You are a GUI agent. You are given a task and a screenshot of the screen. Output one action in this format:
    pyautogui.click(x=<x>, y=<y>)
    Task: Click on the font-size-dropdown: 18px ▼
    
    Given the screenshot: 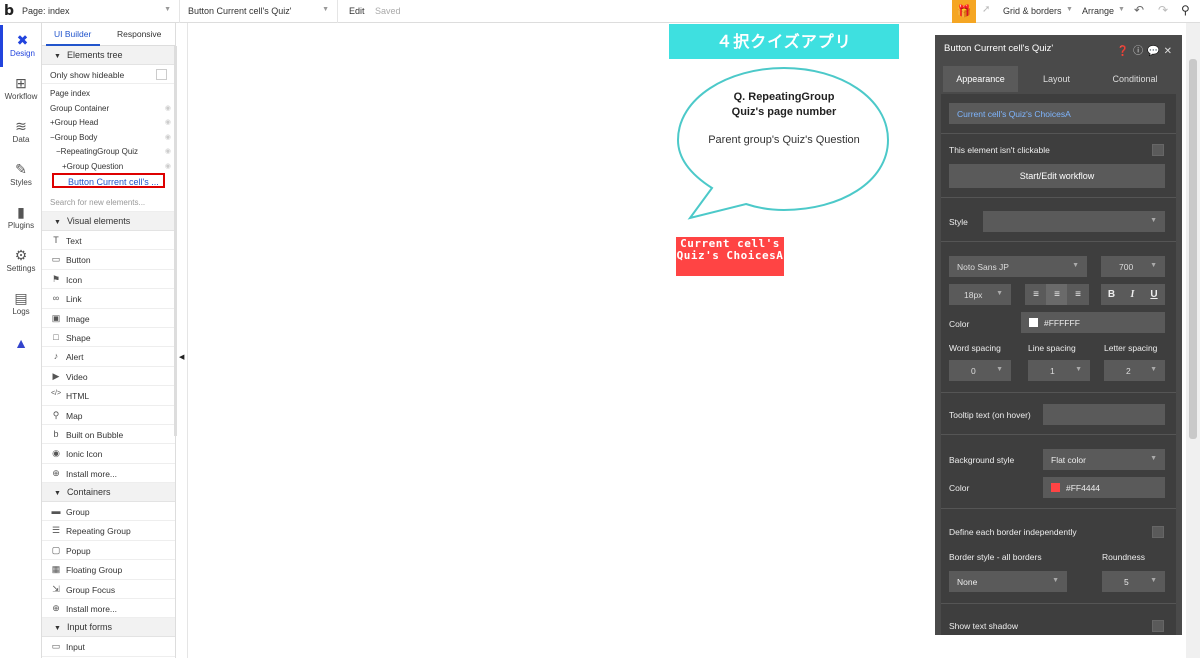 What is the action you would take?
    pyautogui.click(x=980, y=294)
    